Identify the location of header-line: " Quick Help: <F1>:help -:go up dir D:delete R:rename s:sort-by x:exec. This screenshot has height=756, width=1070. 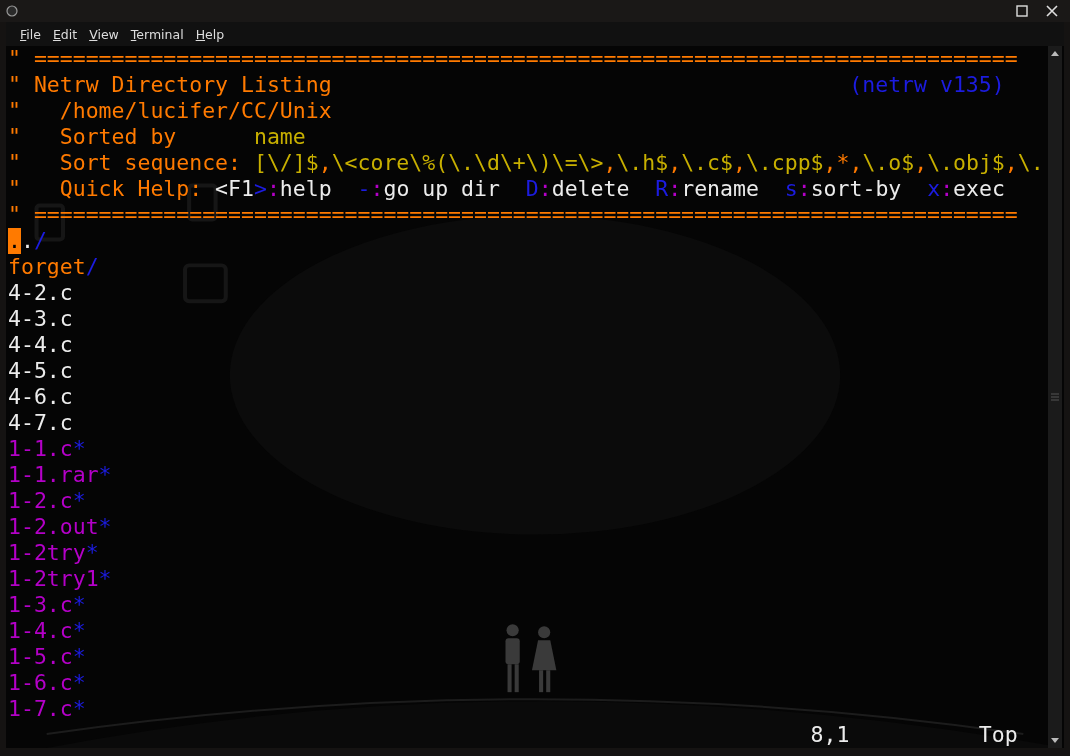
(506, 189).